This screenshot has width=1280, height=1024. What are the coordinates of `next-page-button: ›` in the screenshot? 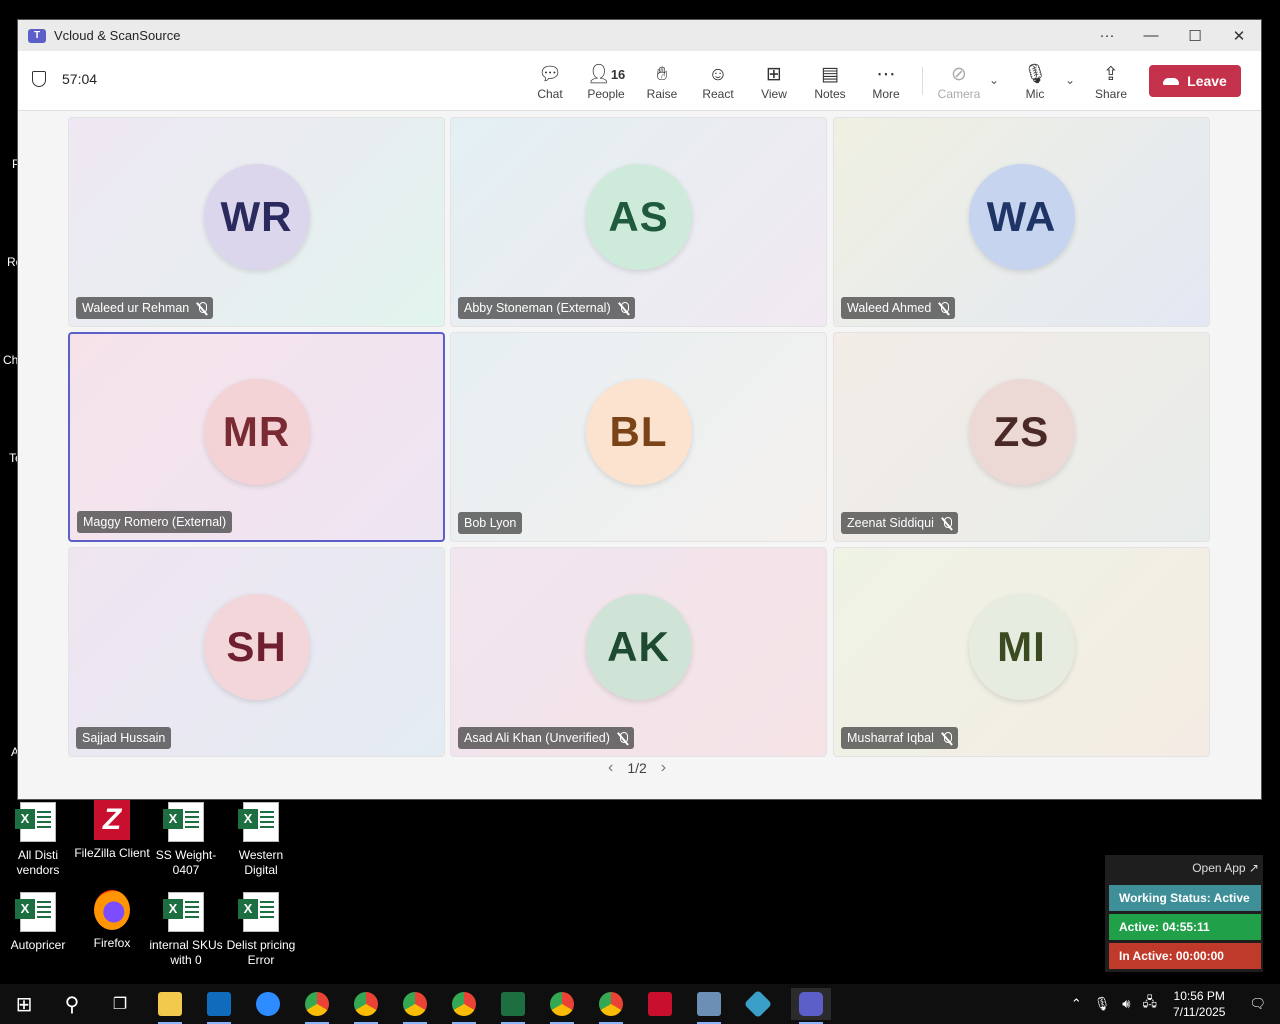 It's located at (663, 768).